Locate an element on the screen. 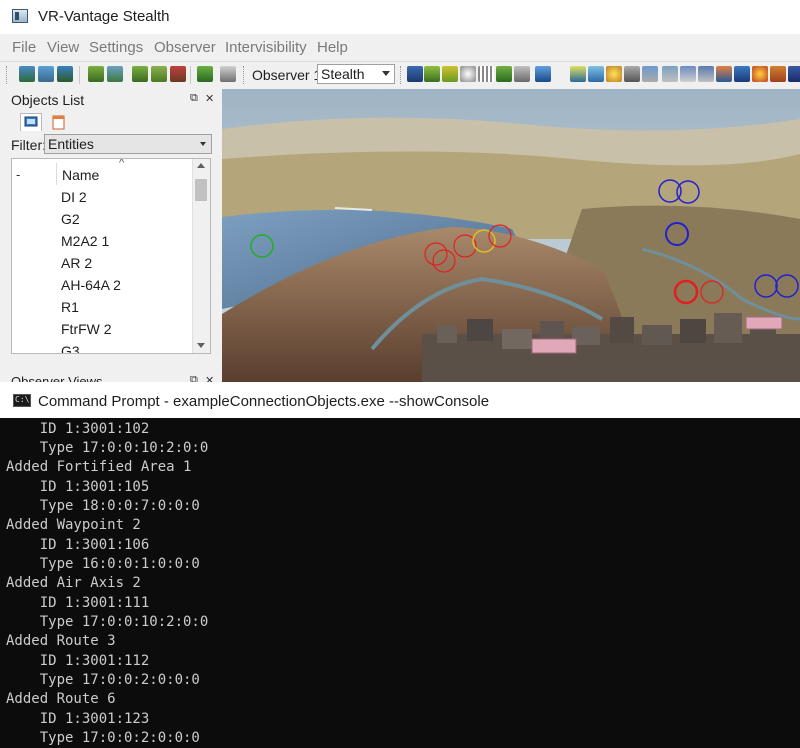 This screenshot has height=748, width=800. folder-icon is located at coordinates (58, 122).